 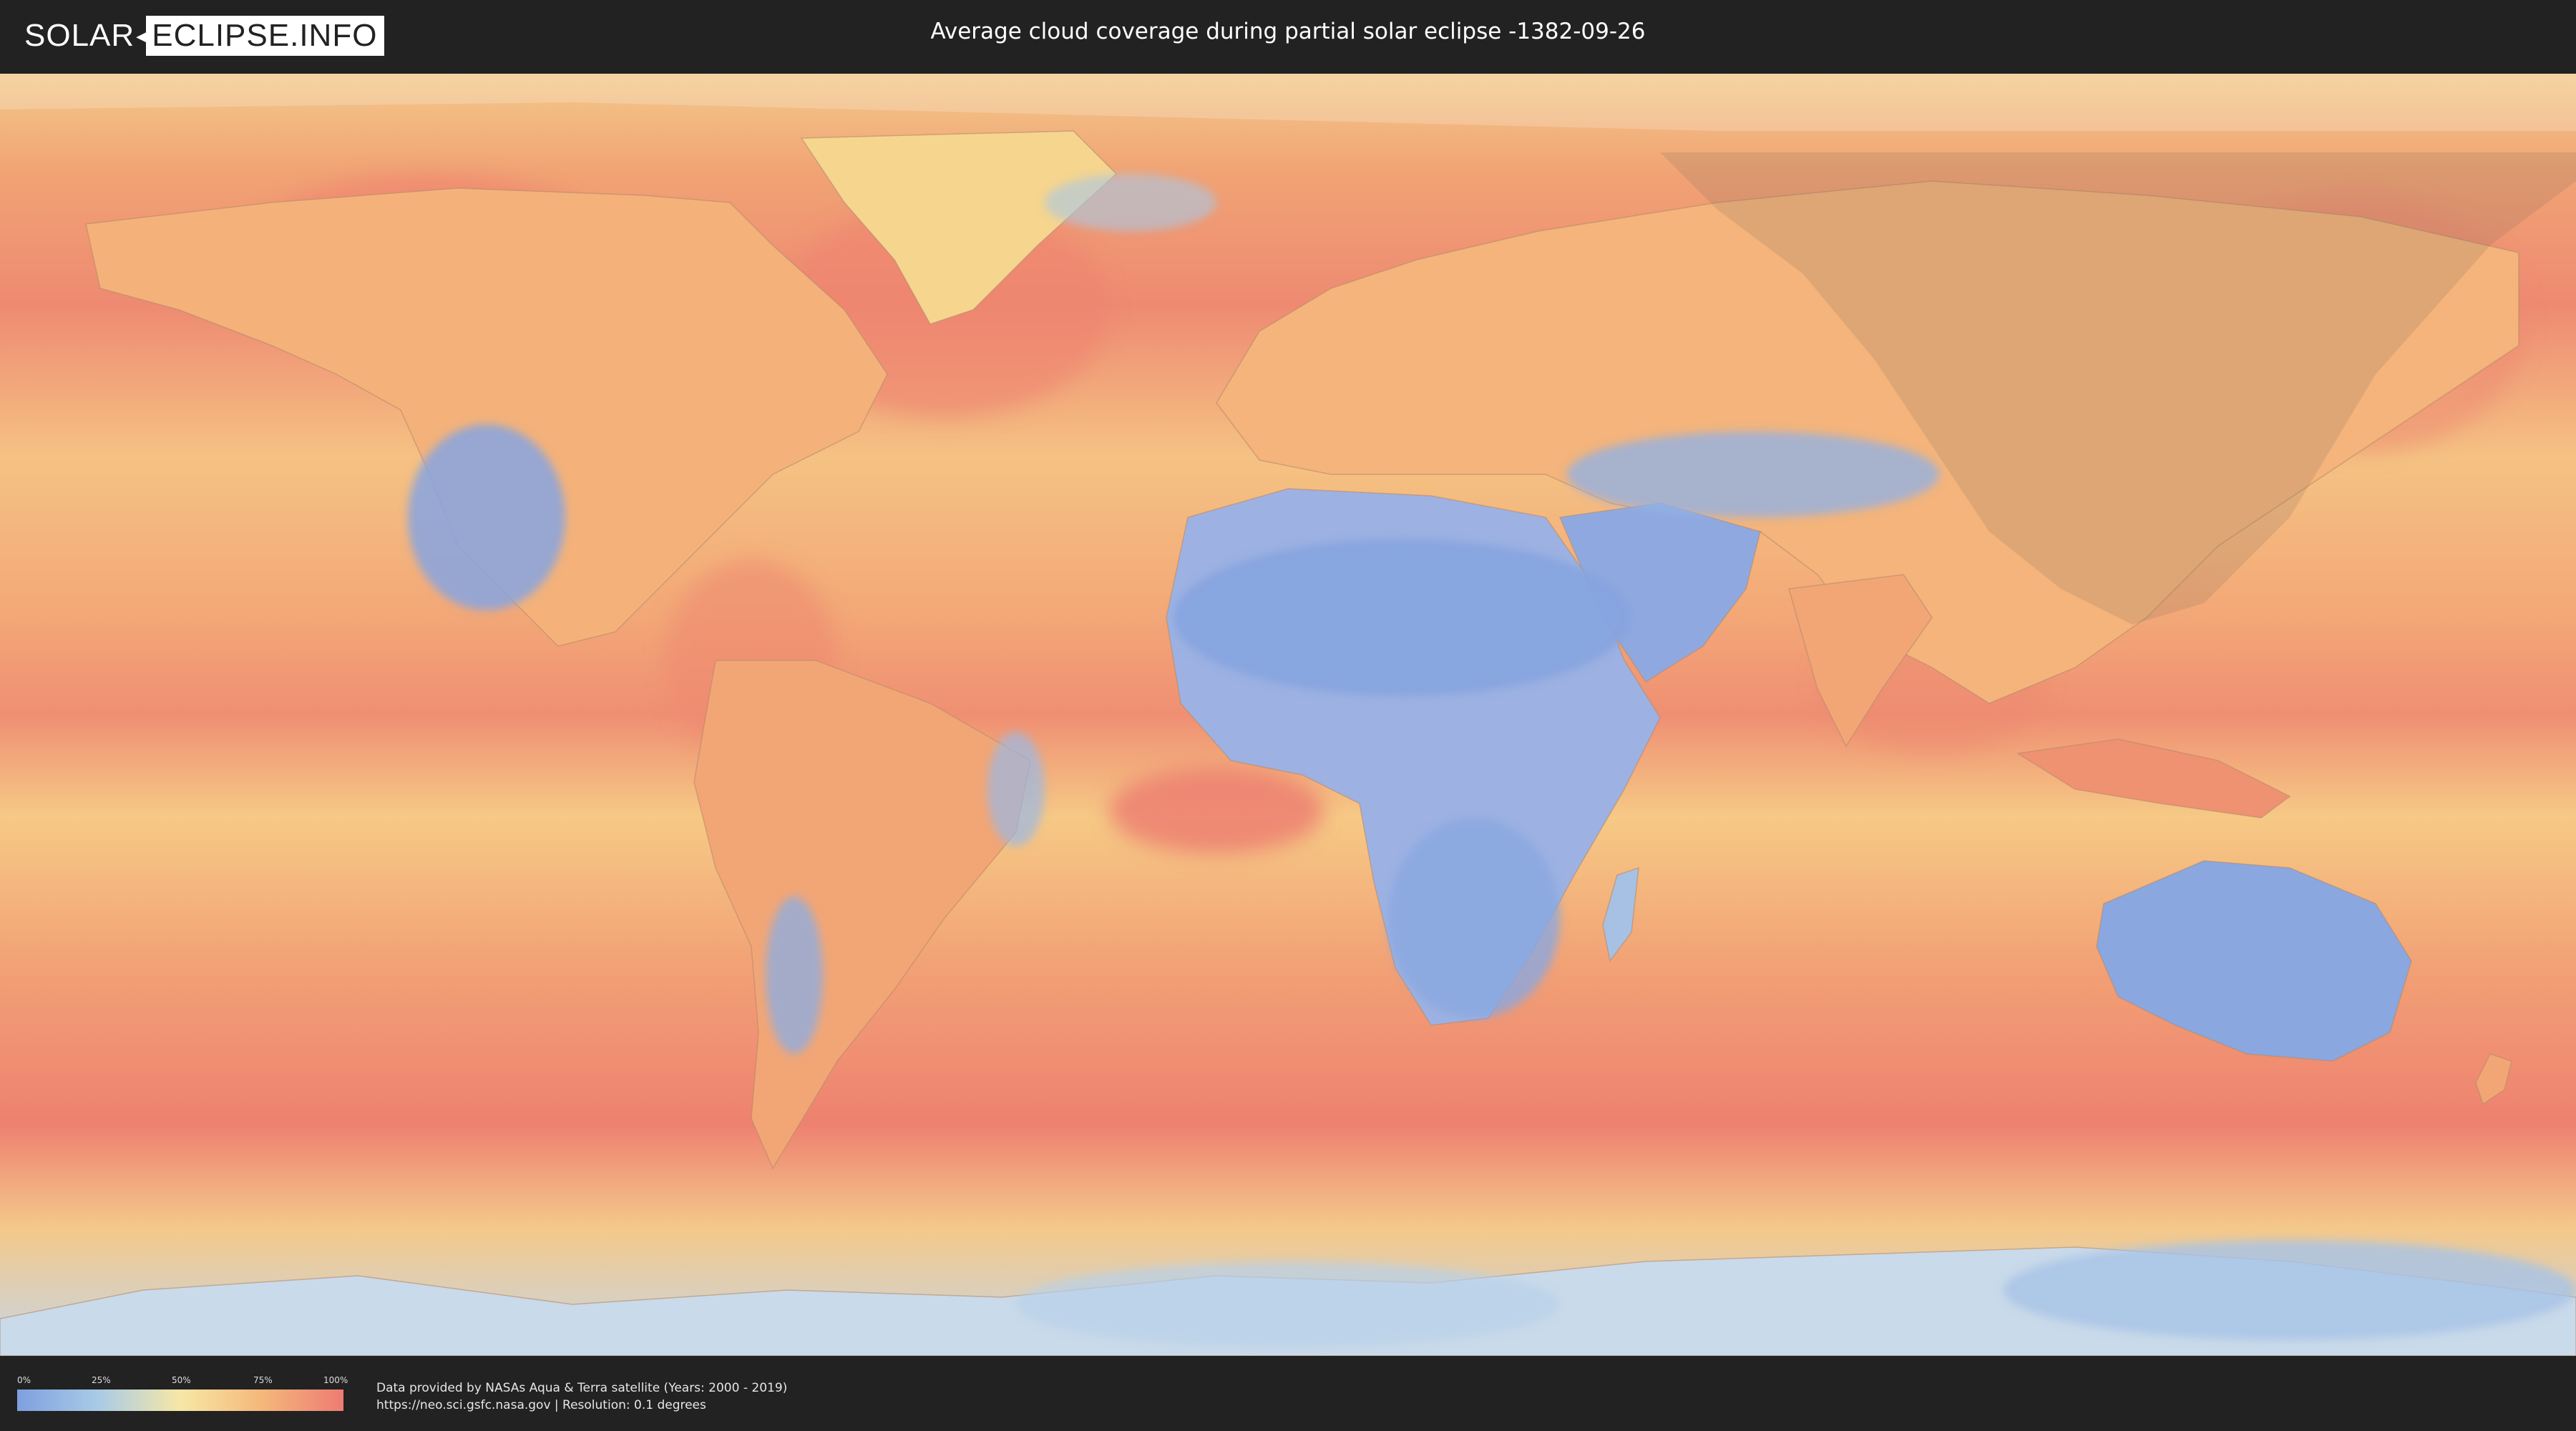 I want to click on cloud-coverage-legend: 0% 25% 50% 75% 100%, so click(x=182, y=1393).